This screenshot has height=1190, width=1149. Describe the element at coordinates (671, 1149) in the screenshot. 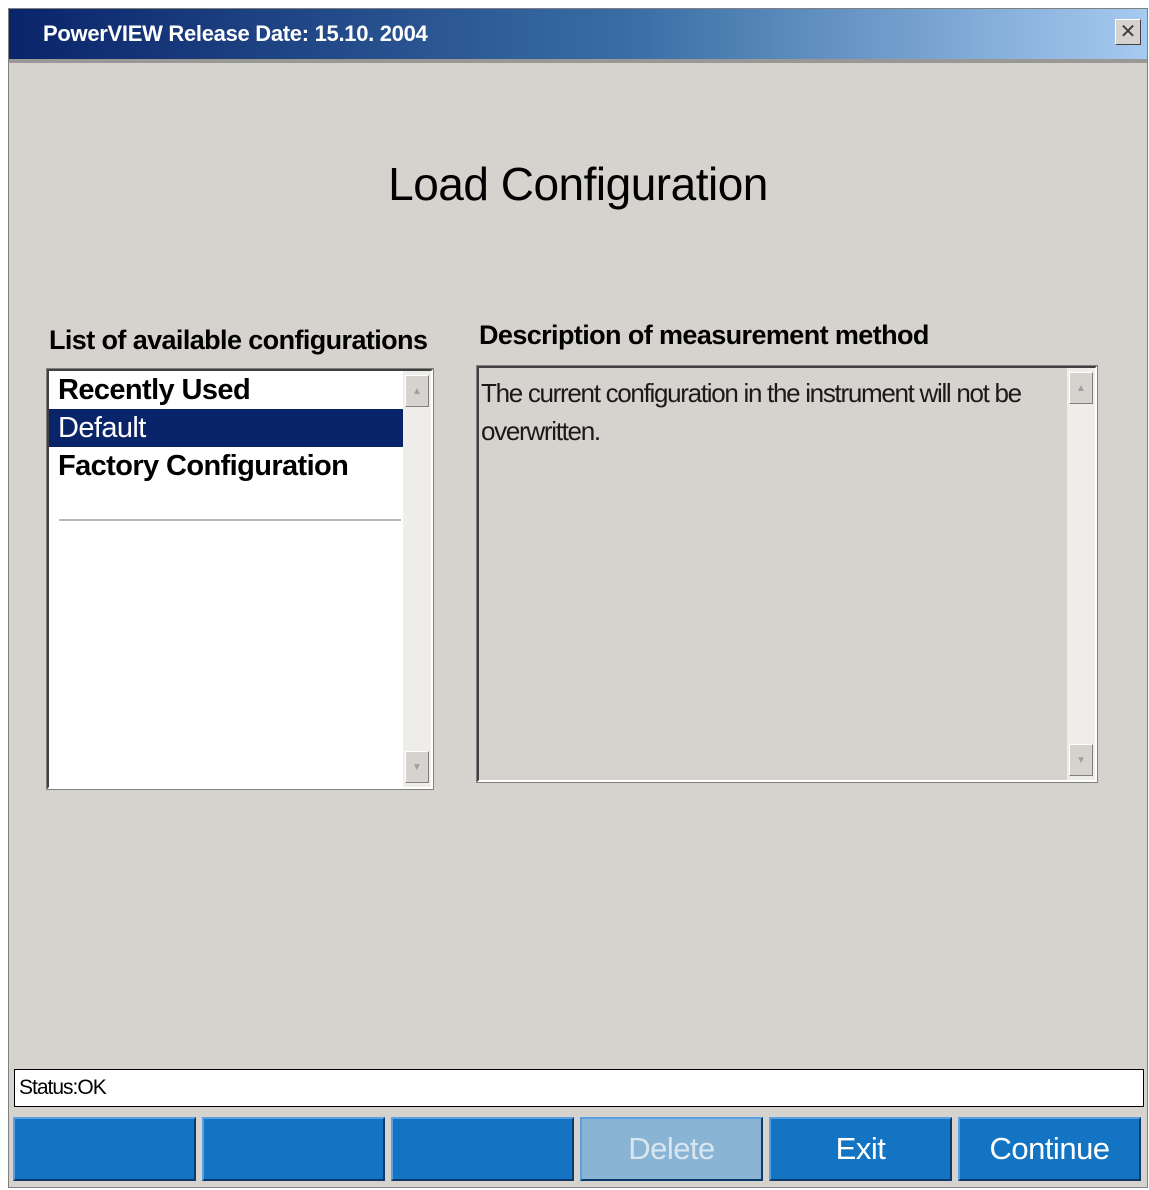

I see `delete-button: Delete` at that location.